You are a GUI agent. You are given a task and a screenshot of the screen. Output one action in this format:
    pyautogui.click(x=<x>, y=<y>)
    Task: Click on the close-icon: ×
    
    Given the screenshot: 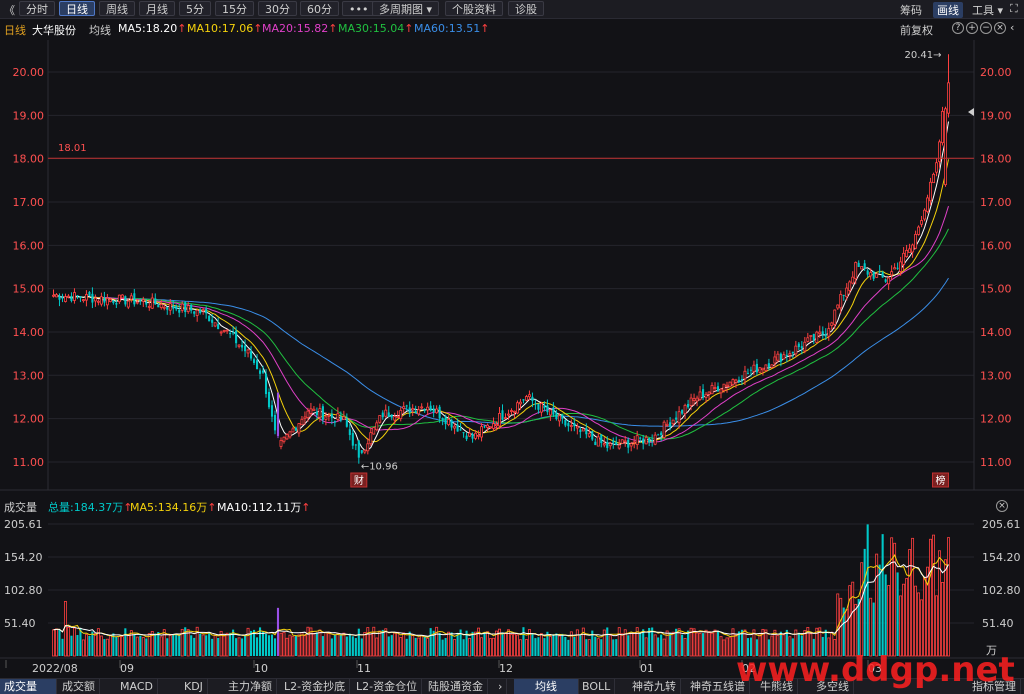 What is the action you would take?
    pyautogui.click(x=1002, y=506)
    